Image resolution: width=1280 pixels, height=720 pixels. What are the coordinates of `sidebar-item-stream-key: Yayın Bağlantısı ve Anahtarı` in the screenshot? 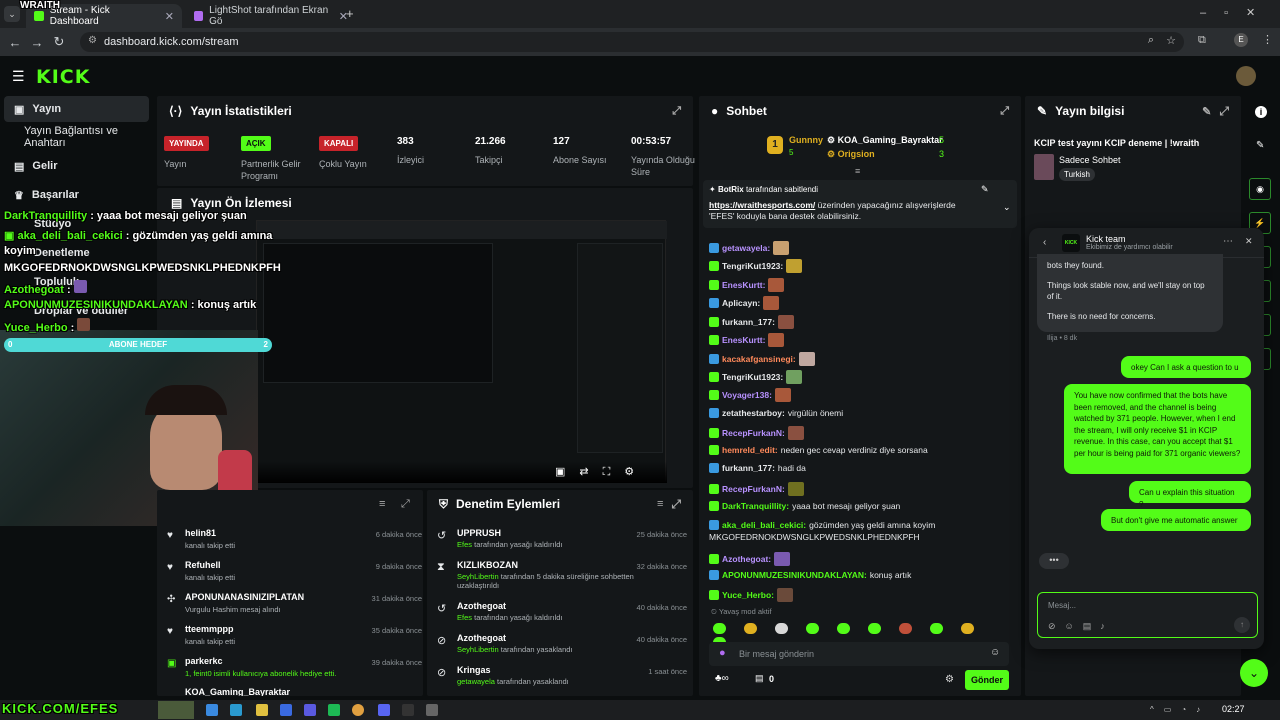 It's located at (76, 137).